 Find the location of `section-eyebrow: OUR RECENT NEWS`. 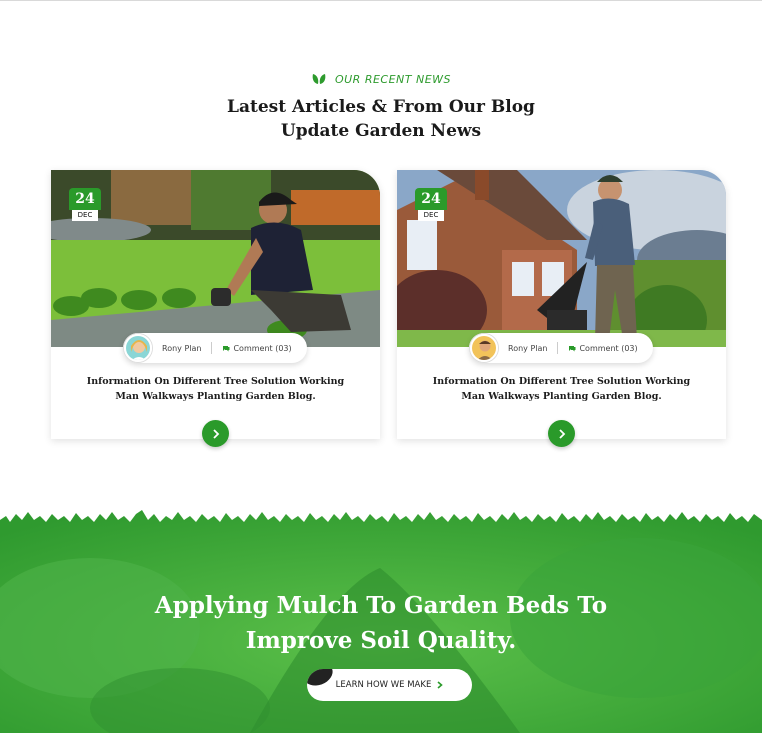

section-eyebrow: OUR RECENT NEWS is located at coordinates (381, 79).